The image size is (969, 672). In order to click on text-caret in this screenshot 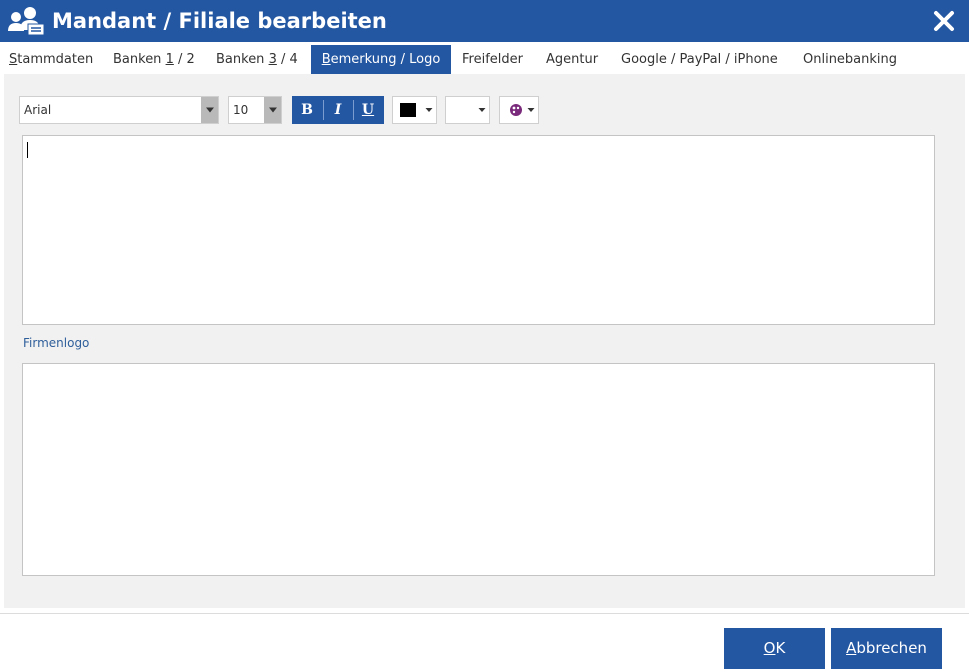, I will do `click(27, 150)`.